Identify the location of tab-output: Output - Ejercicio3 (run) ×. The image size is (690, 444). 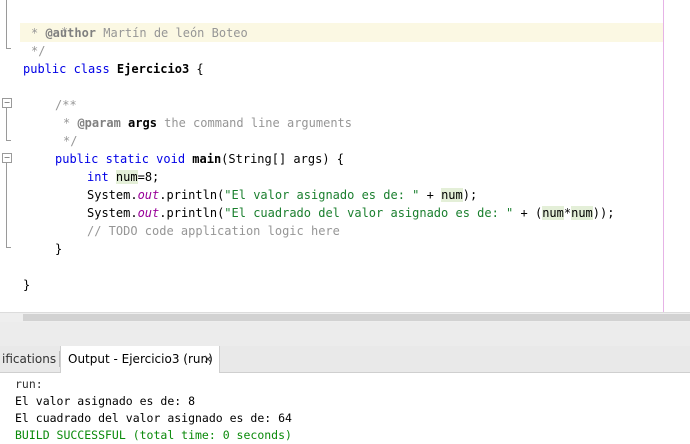
(140, 359).